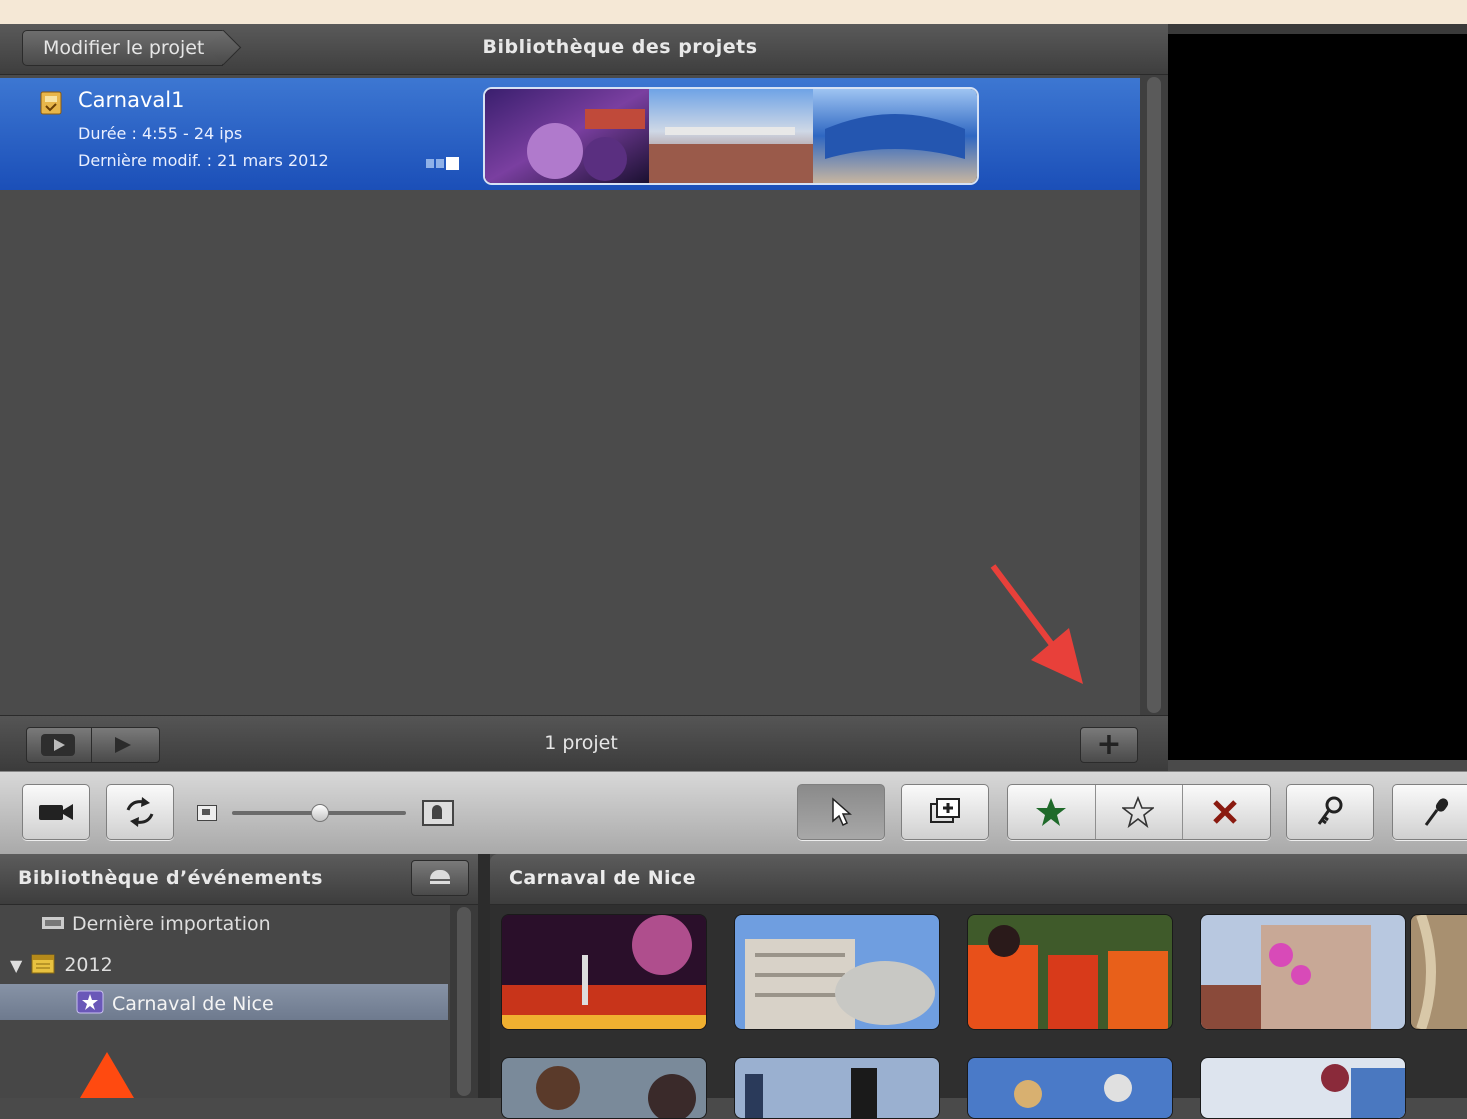  What do you see at coordinates (733, 812) in the screenshot?
I see `main-toolbar` at bounding box center [733, 812].